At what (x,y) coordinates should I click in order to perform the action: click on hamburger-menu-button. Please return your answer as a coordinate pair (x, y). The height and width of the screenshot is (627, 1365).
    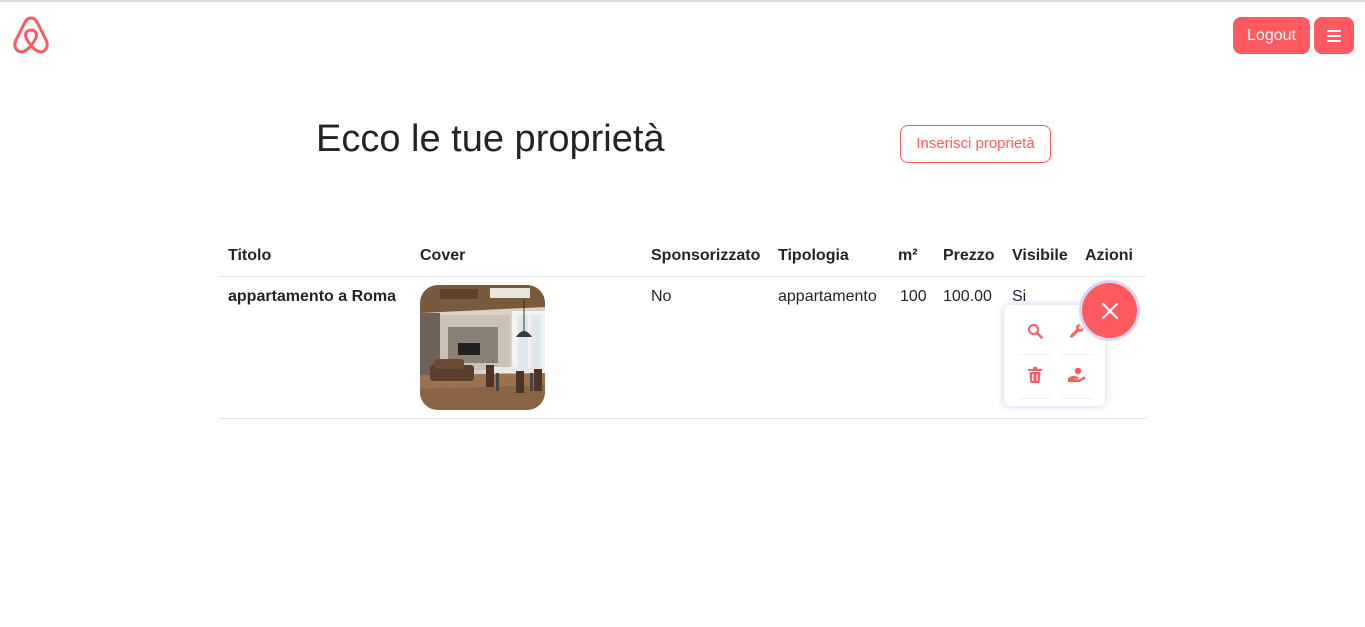
    Looking at the image, I should click on (1334, 35).